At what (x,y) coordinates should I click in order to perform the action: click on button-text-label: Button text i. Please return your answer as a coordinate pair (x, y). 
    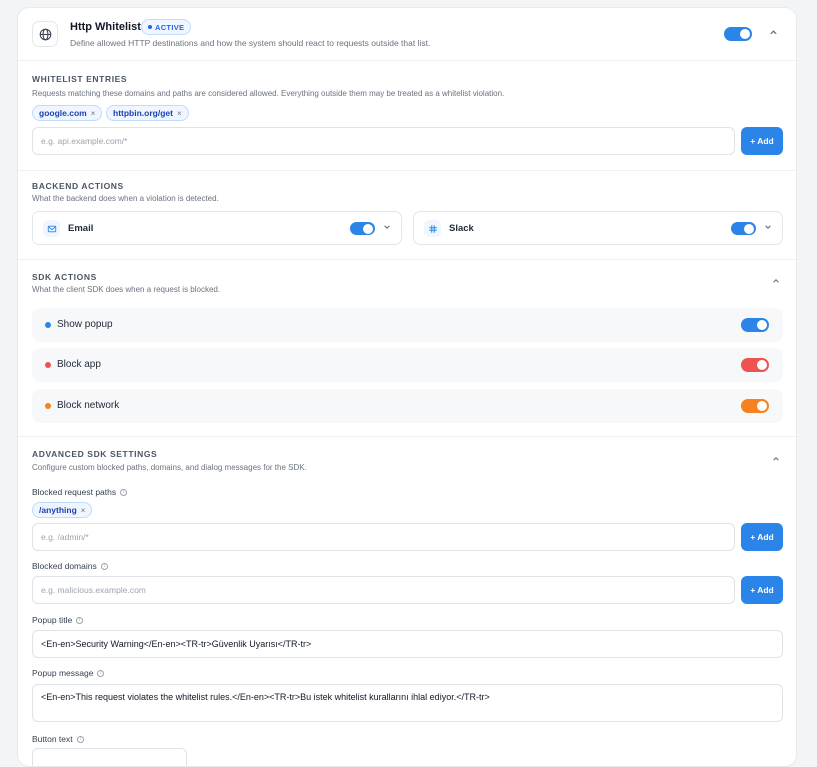
    Looking at the image, I should click on (58, 739).